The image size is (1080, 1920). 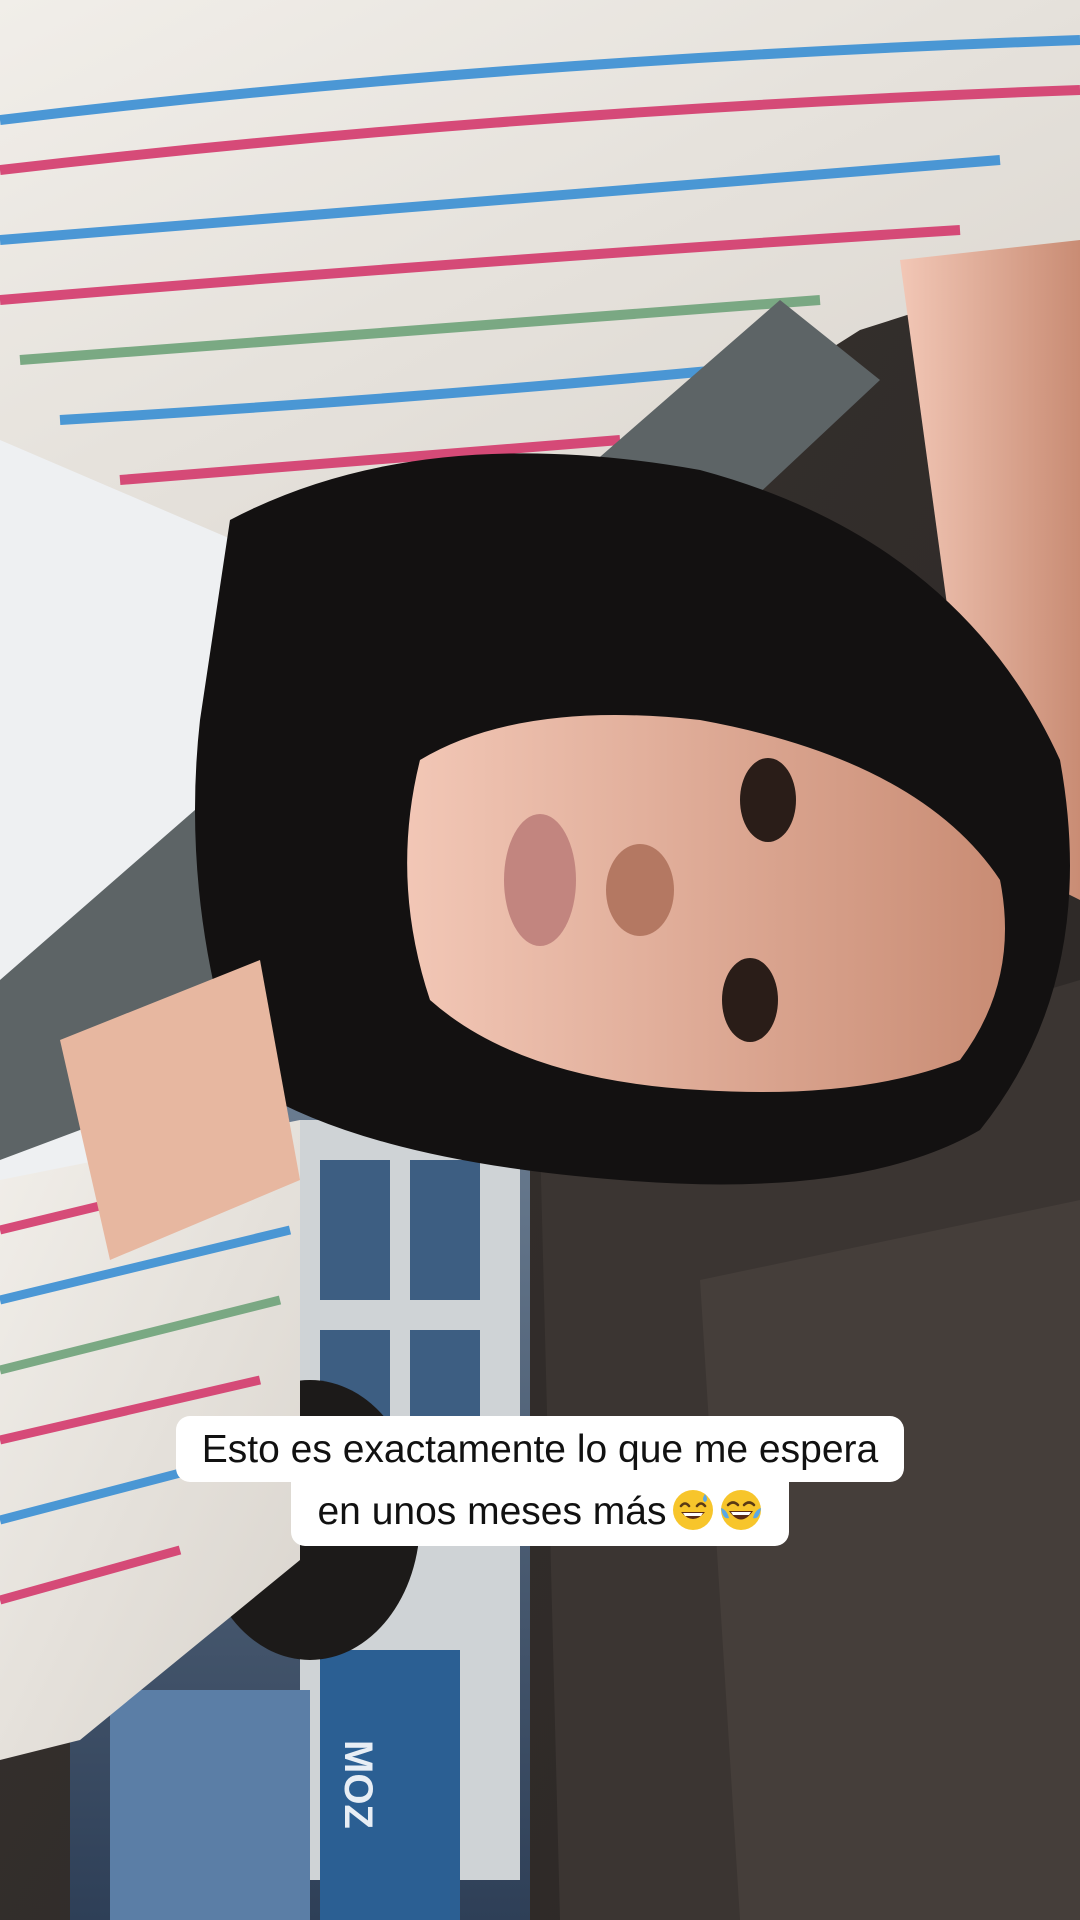 I want to click on face-with-tears-of-joy-icon, so click(x=740, y=1510).